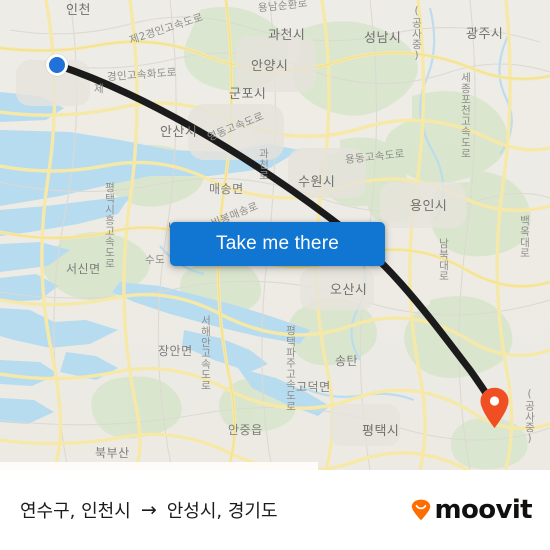 This screenshot has width=550, height=550. I want to click on take-me-there-container: Take me there, so click(277, 244).